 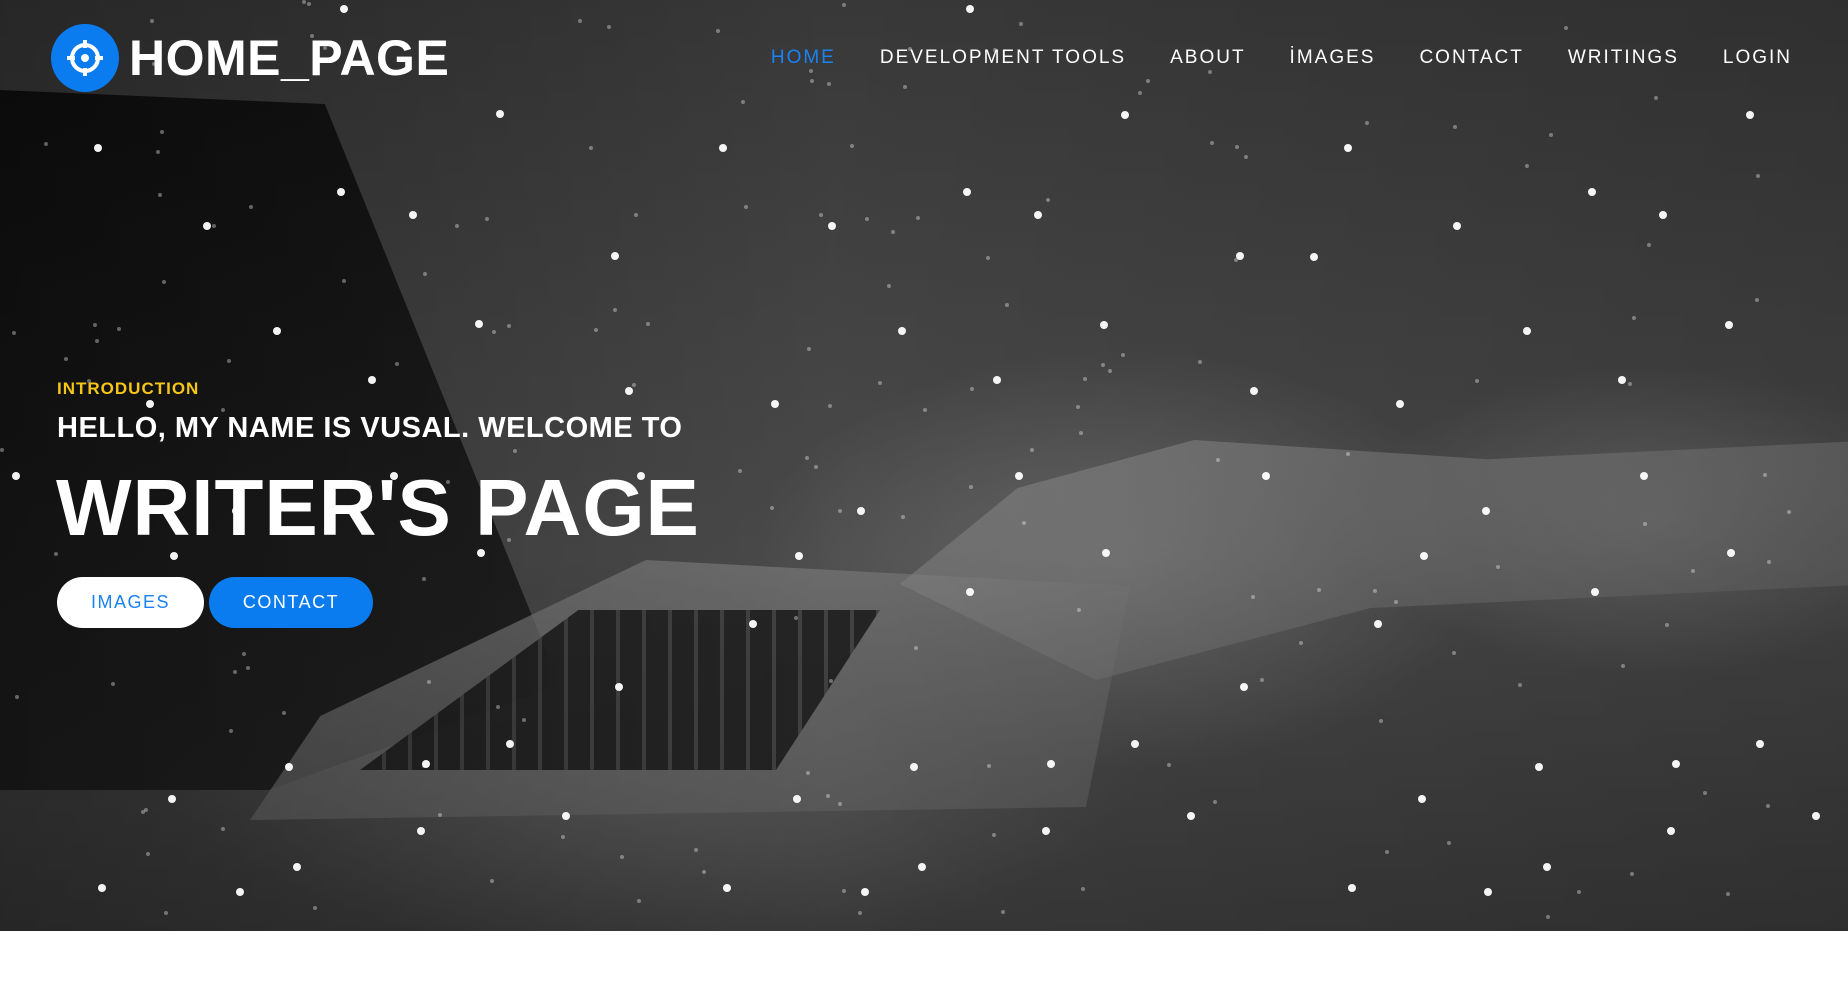 What do you see at coordinates (291, 602) in the screenshot?
I see `contact-button: CONTACT` at bounding box center [291, 602].